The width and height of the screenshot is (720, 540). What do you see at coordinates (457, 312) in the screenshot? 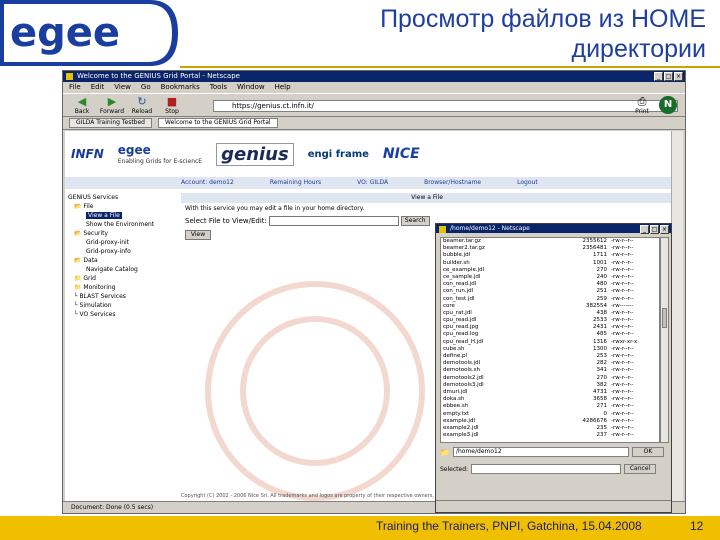
I see `file-name: cpu_rat.jdl` at bounding box center [457, 312].